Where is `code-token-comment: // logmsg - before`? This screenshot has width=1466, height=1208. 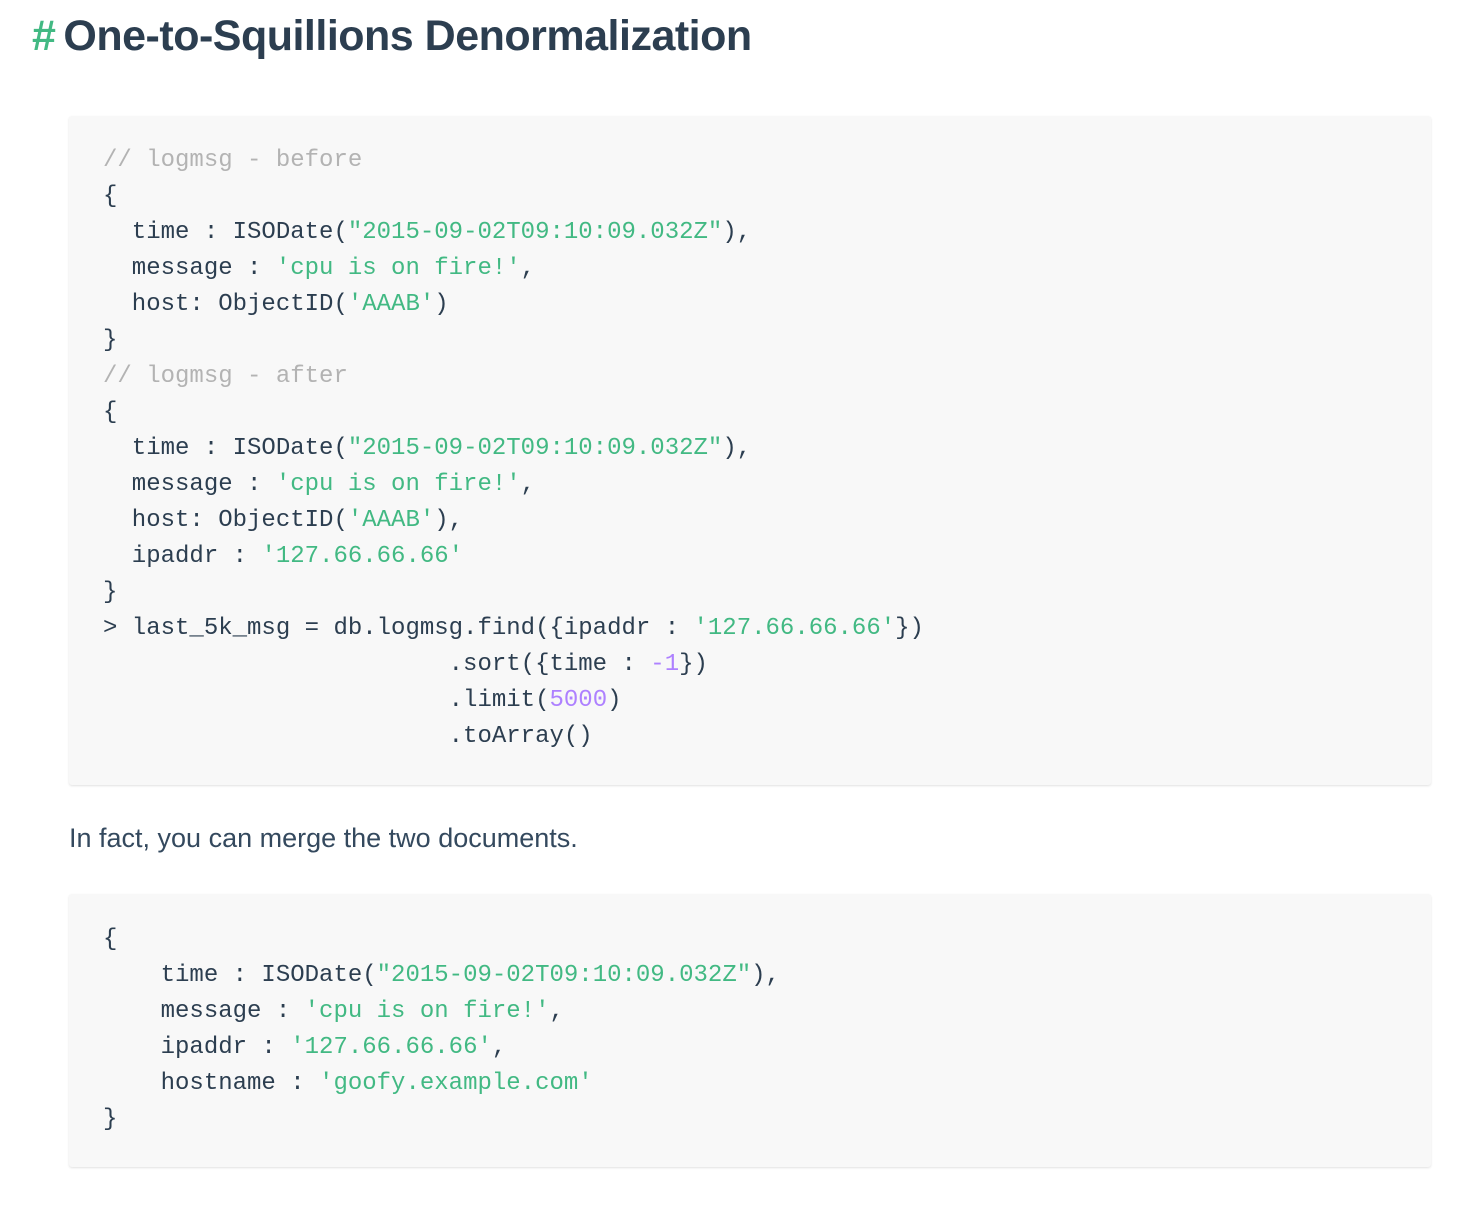 code-token-comment: // logmsg - before is located at coordinates (233, 160).